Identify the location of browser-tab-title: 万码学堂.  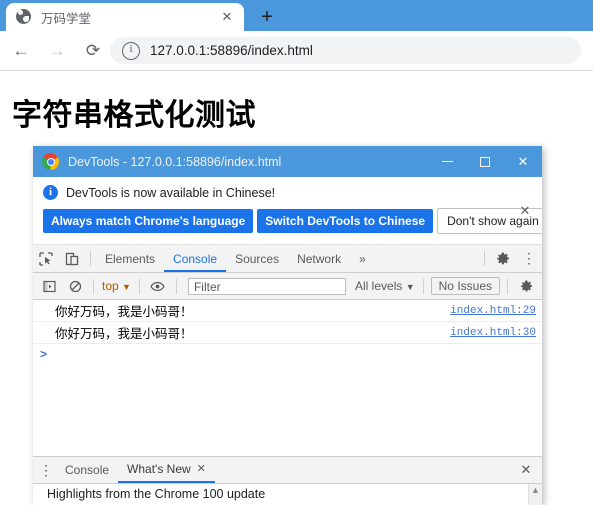
(66, 18).